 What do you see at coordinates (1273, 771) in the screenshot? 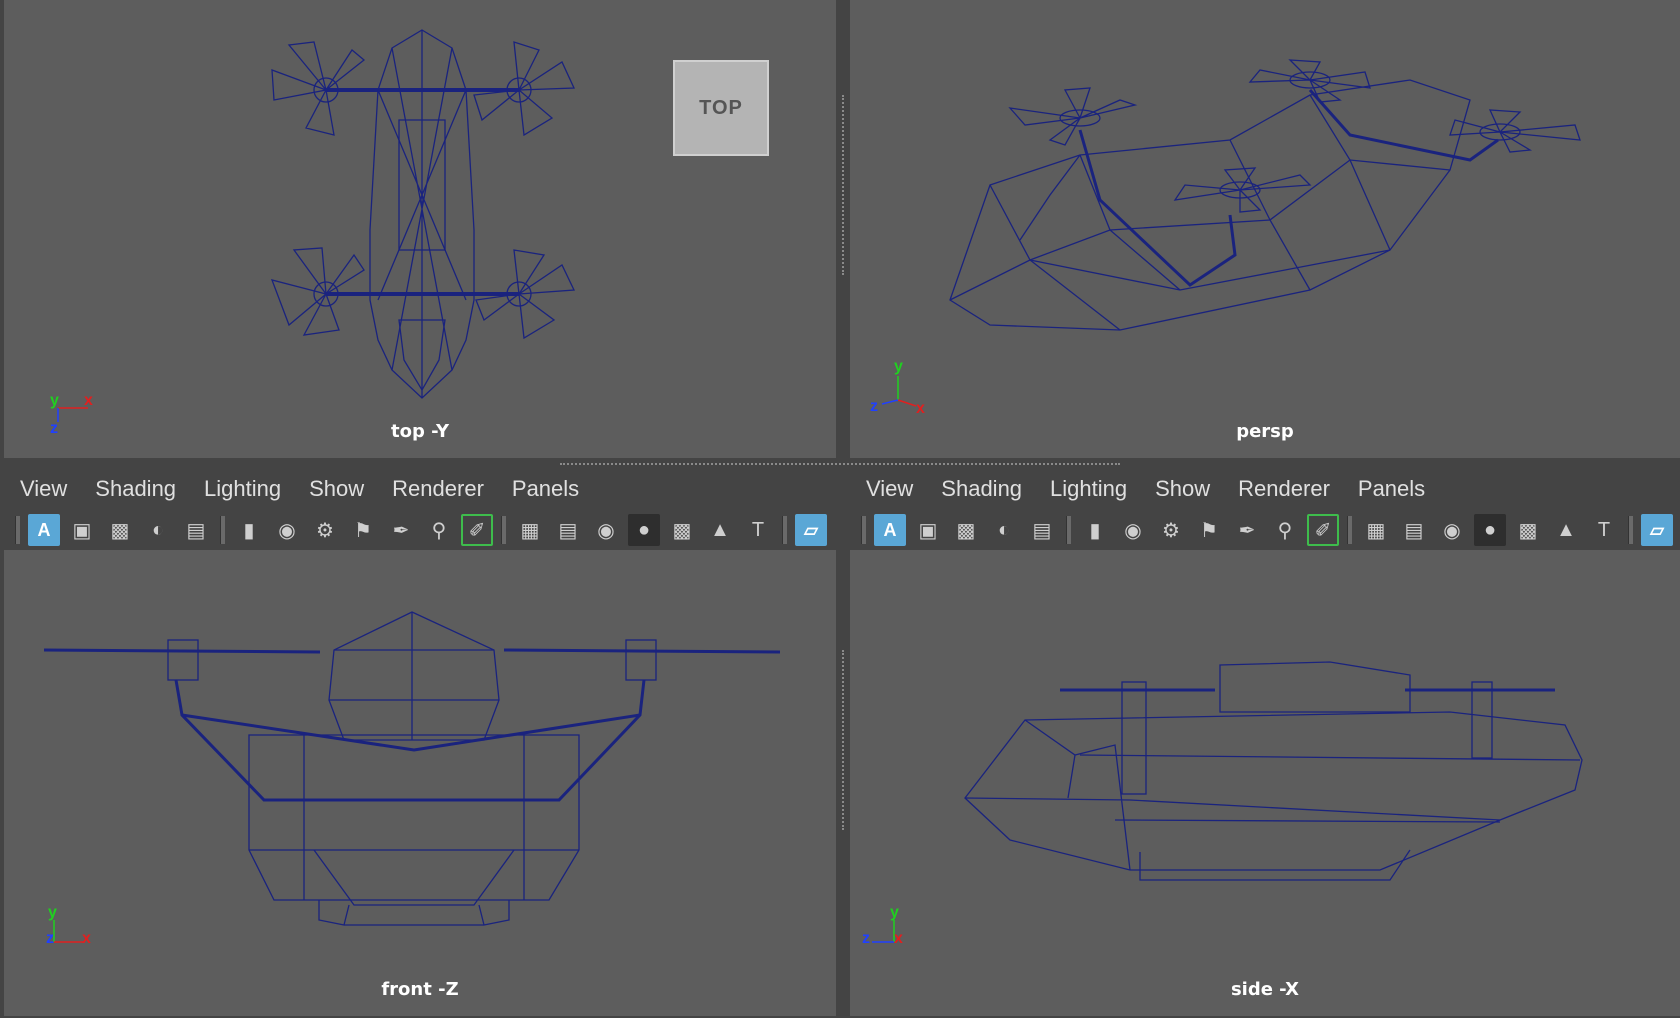
I see `drone-wireframe-side` at bounding box center [1273, 771].